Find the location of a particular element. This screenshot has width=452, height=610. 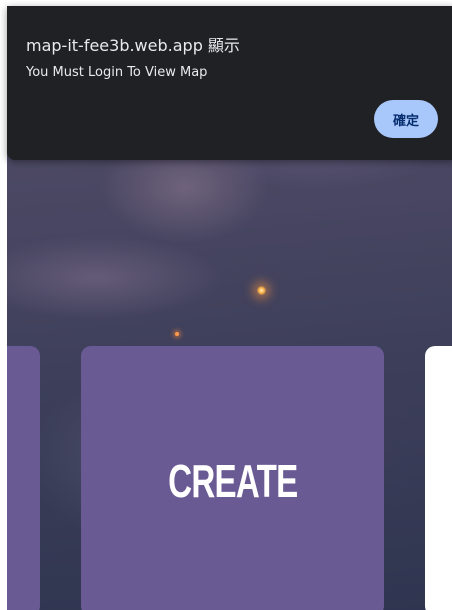

ok-button: 確定 is located at coordinates (406, 119).